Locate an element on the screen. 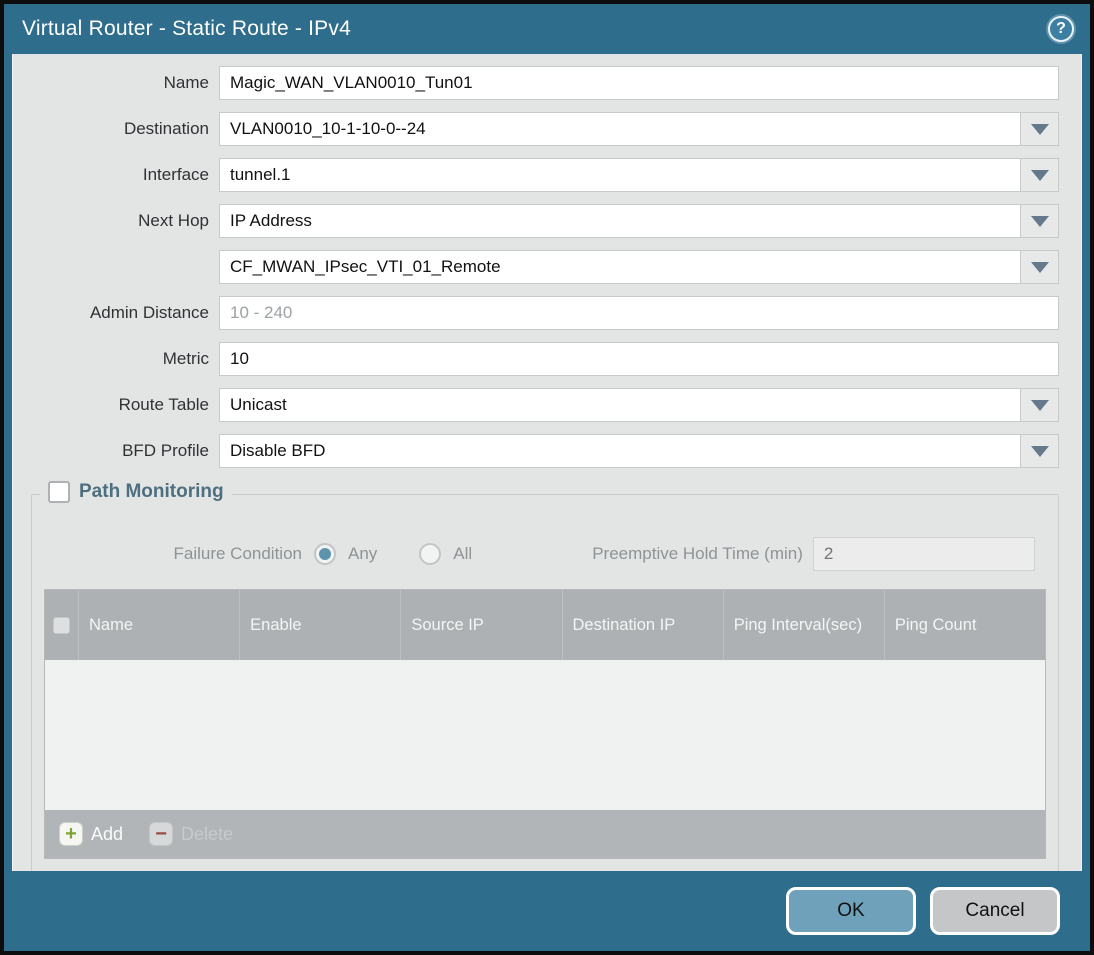 The image size is (1094, 955). column-header-source-ip: Source IP is located at coordinates (482, 625).